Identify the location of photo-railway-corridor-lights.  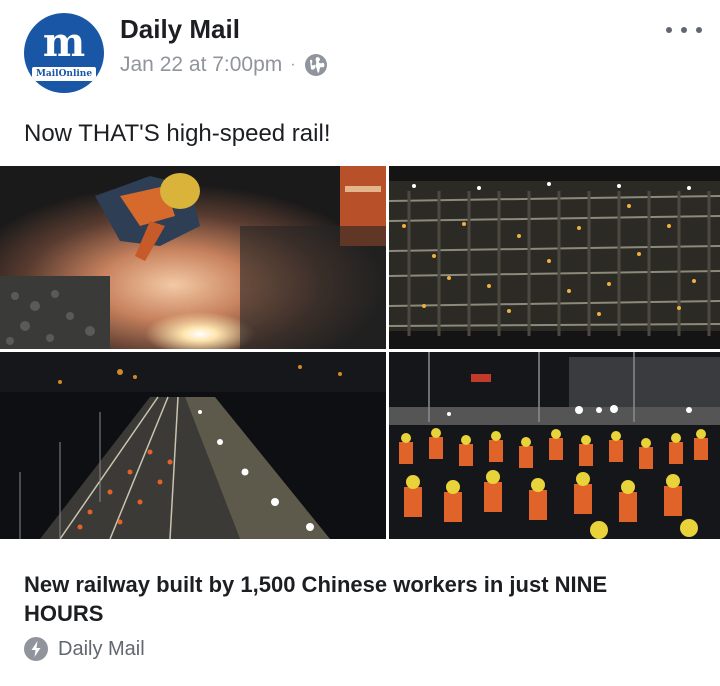
(193, 445).